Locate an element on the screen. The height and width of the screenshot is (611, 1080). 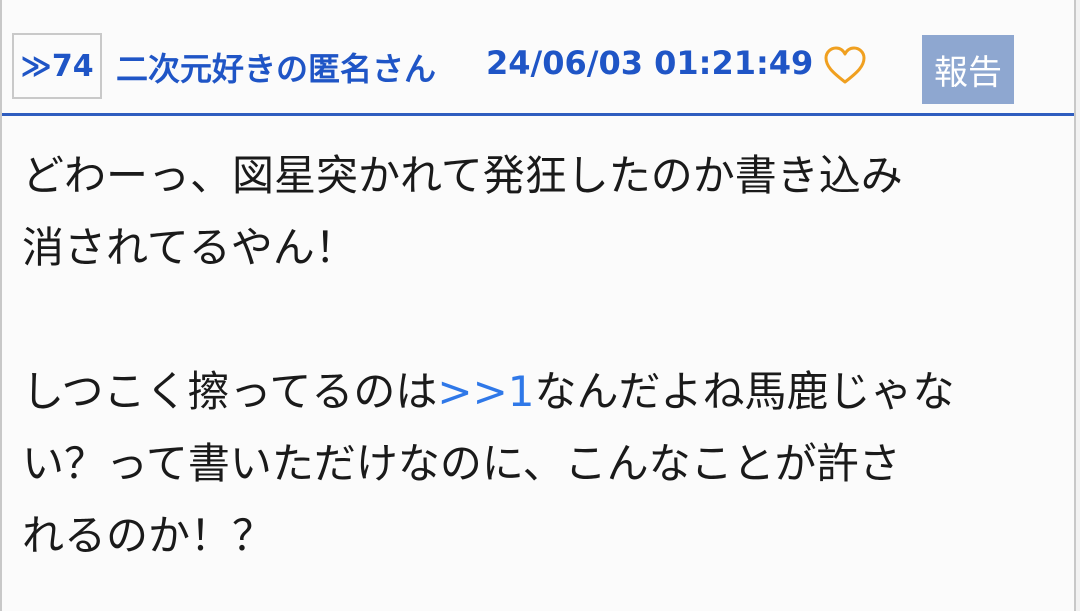
body-line: い？って書いただけなのに、こんなことが許さ is located at coordinates (461, 463).